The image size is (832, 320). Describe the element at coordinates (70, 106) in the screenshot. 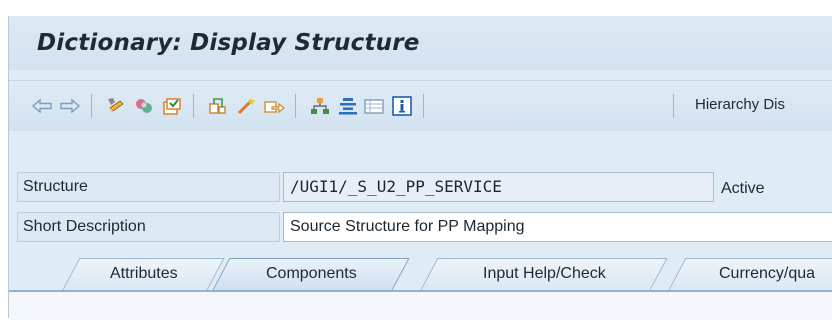

I see `forward-arrow-icon` at that location.